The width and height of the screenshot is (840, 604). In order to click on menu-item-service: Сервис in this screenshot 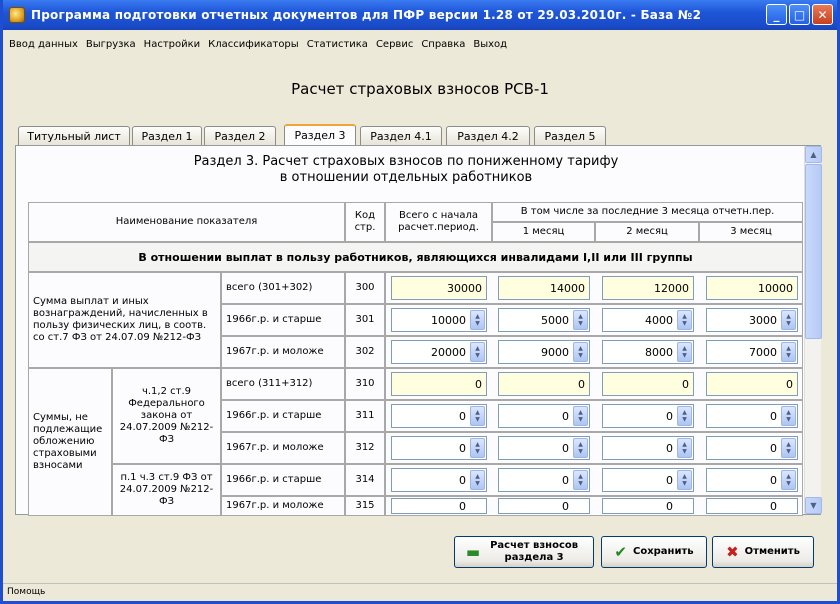, I will do `click(394, 44)`.